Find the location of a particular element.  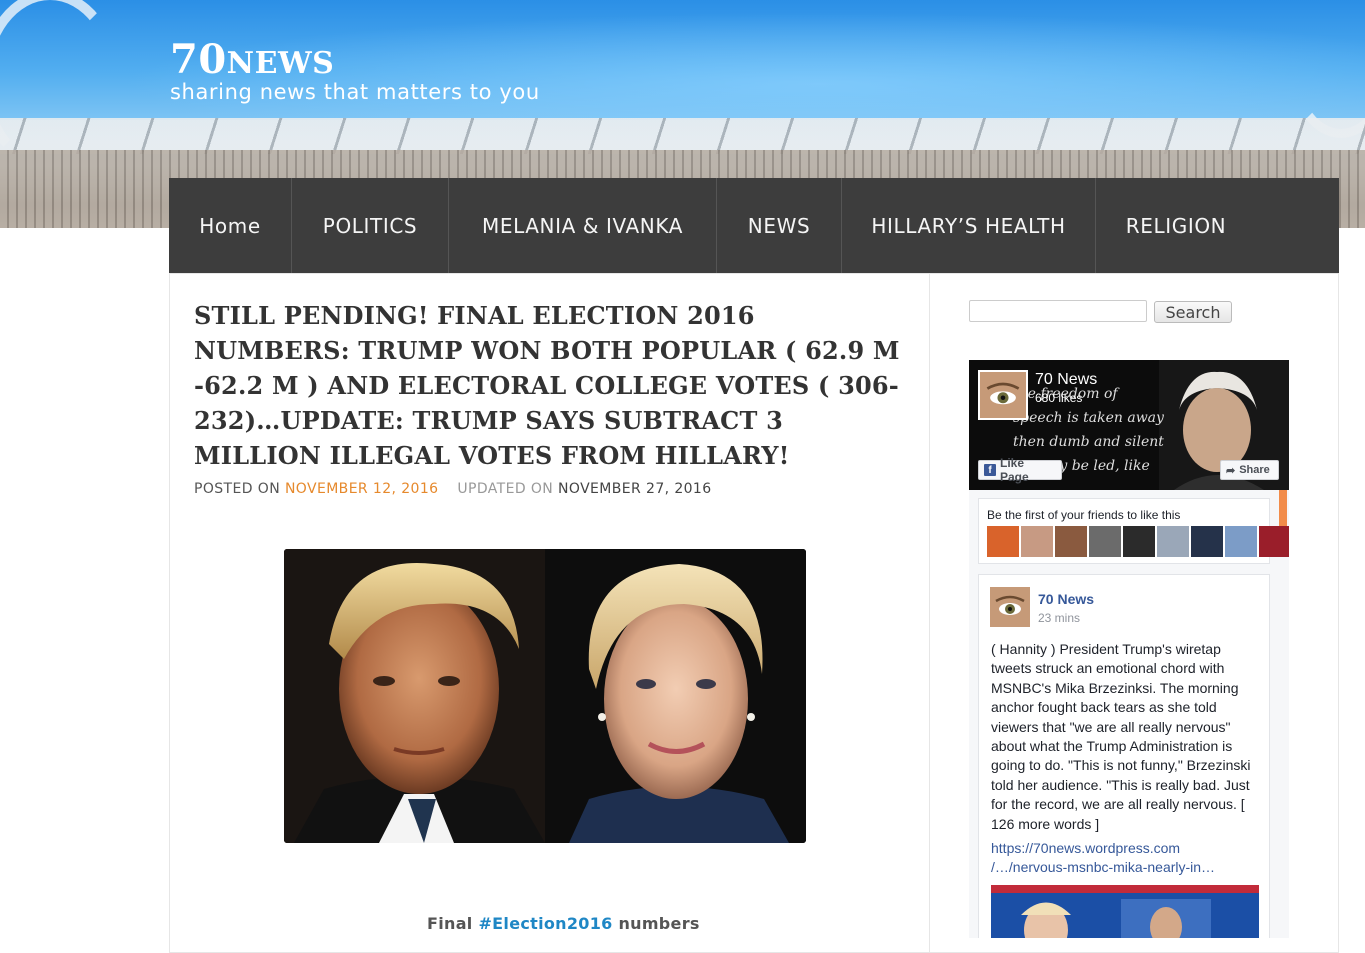

like-page-label: Like Page is located at coordinates (1014, 470).